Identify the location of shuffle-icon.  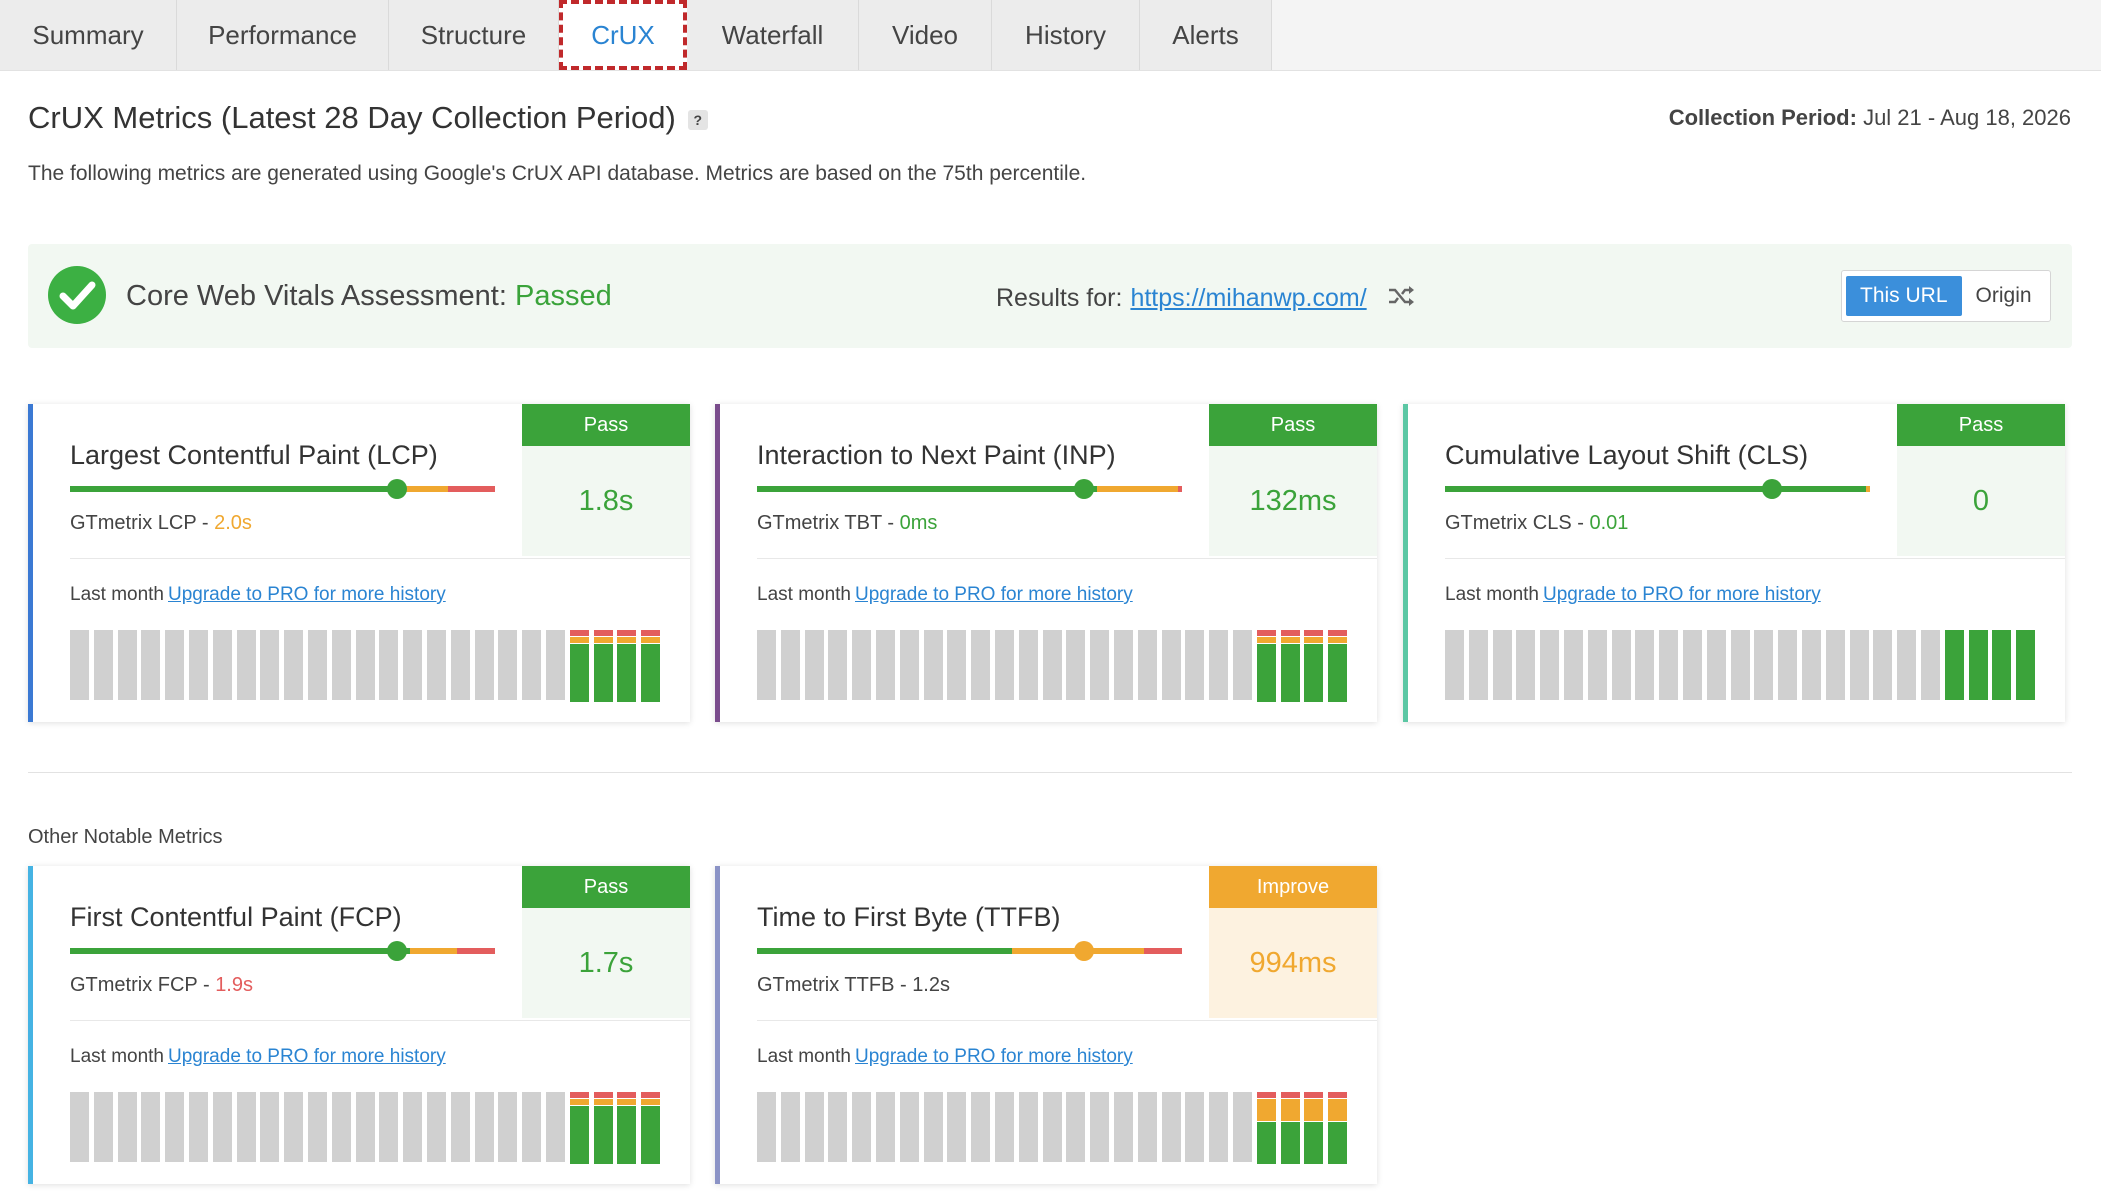
(1402, 299).